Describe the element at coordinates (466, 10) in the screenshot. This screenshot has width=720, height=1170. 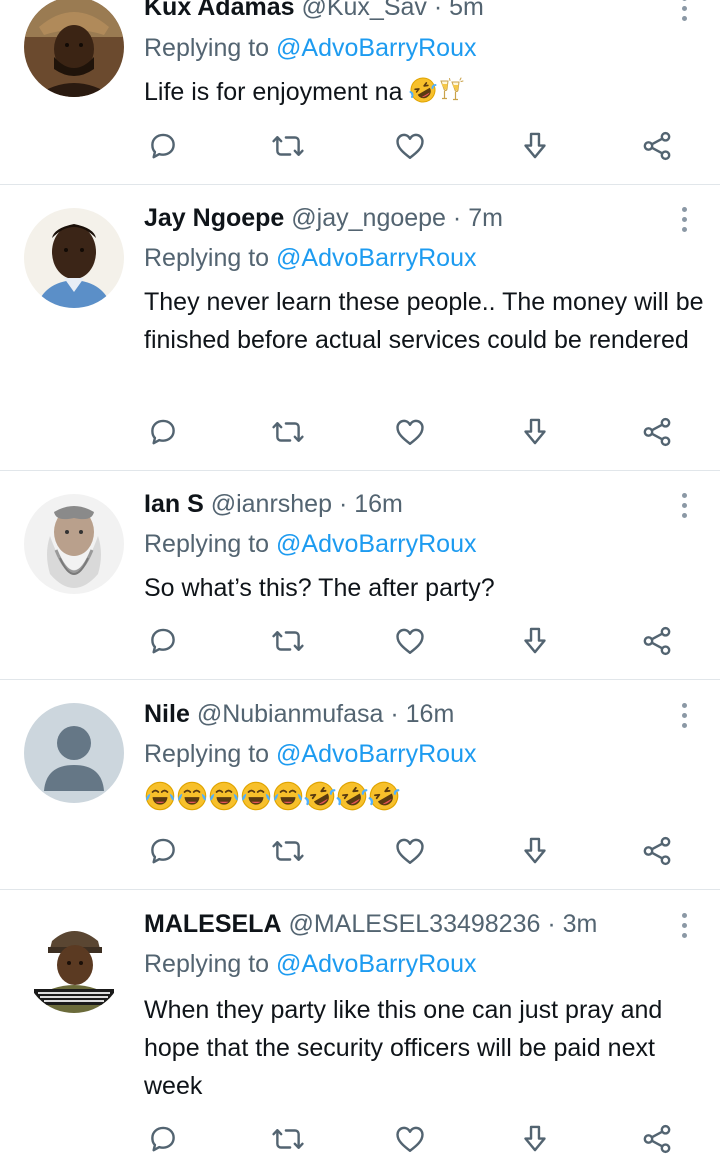
I see `timestamp: 5m` at that location.